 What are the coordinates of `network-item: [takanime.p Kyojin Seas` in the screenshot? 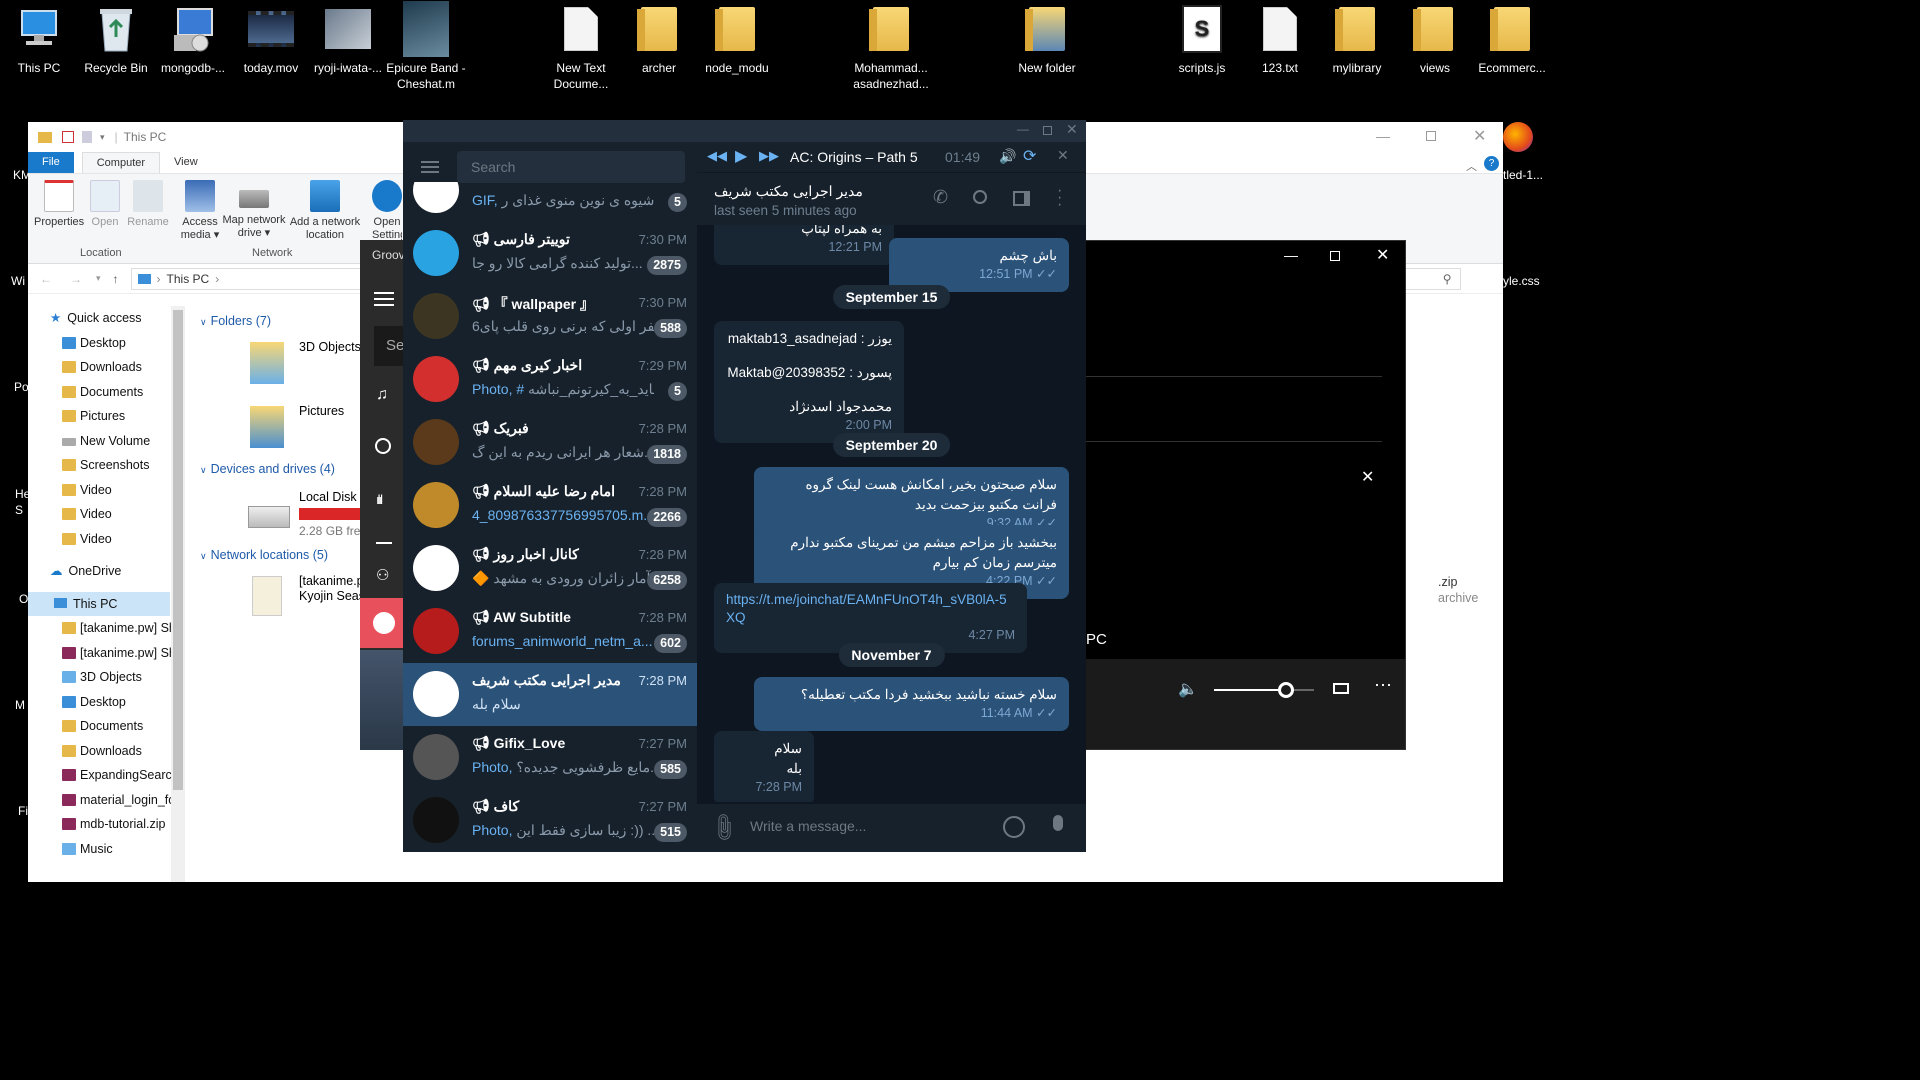 It's located at (312, 597).